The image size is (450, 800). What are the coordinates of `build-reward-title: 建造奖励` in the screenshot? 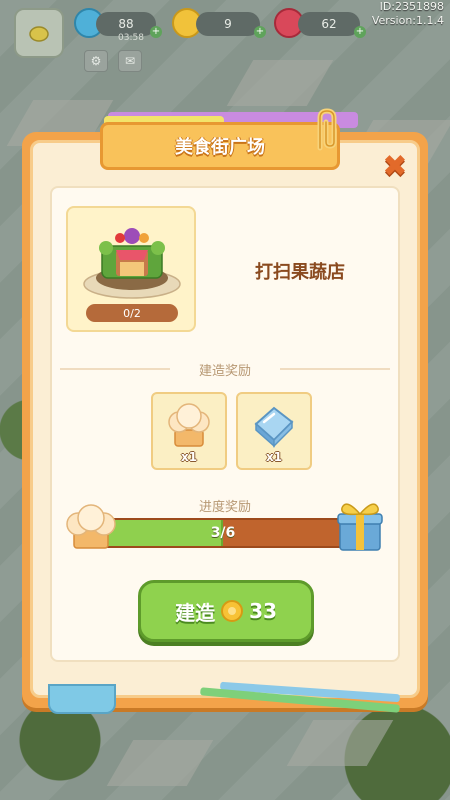 It's located at (225, 369).